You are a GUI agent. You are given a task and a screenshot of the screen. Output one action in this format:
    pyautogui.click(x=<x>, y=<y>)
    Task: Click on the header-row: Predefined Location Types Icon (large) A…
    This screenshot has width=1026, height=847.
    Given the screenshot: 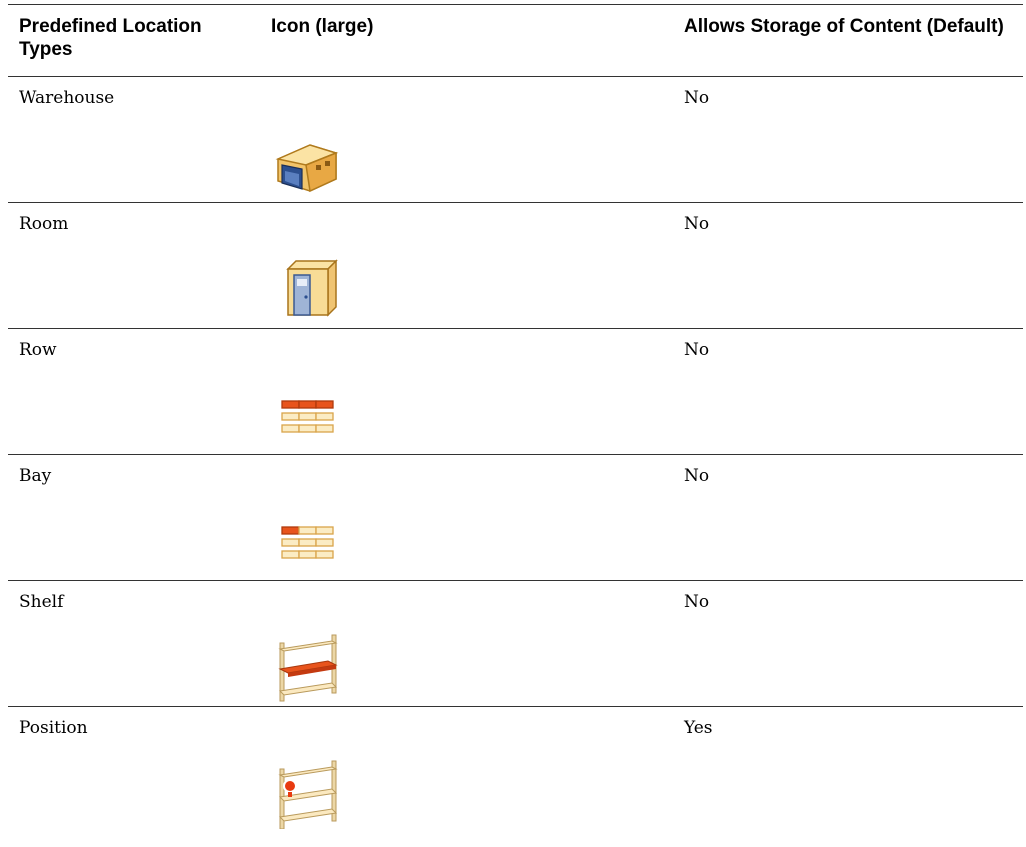 What is the action you would take?
    pyautogui.click(x=515, y=40)
    